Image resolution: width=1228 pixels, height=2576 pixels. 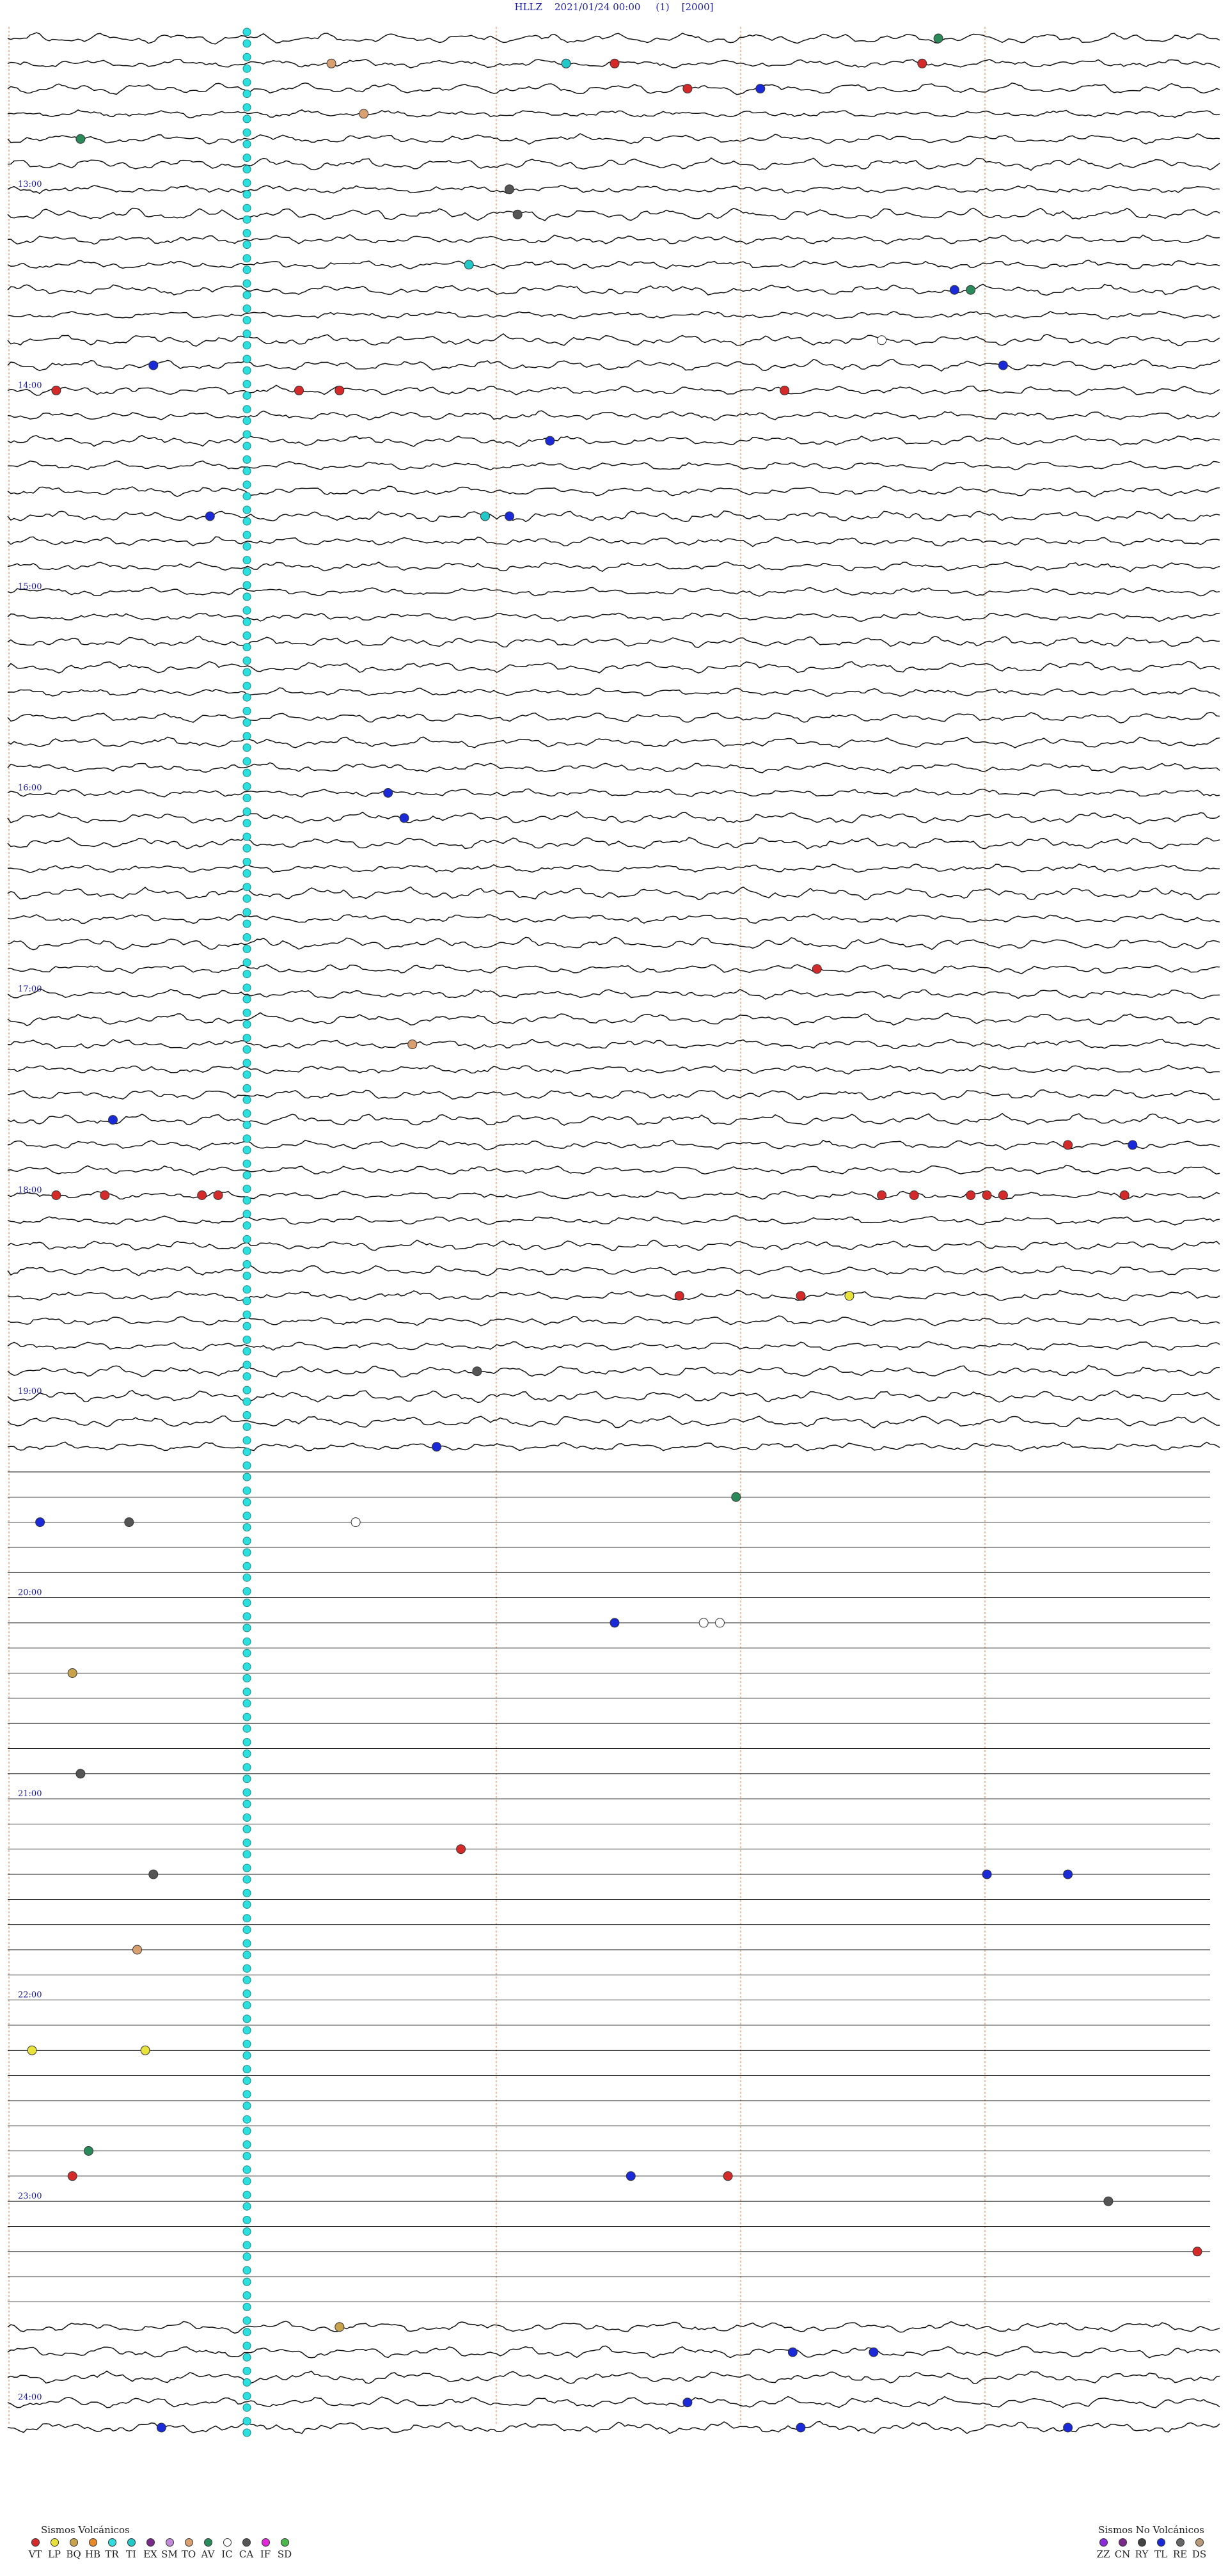 What do you see at coordinates (188, 2554) in the screenshot?
I see `legend-label: TO` at bounding box center [188, 2554].